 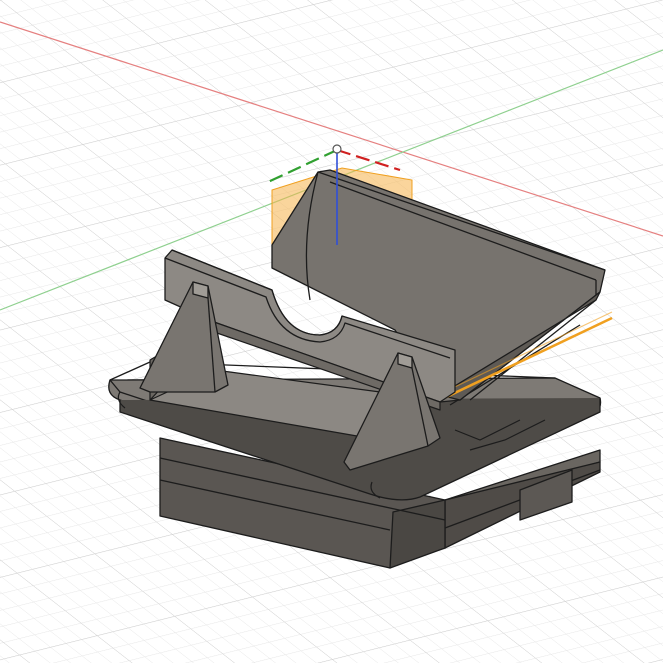 I want to click on origin-icon, so click(x=337, y=149).